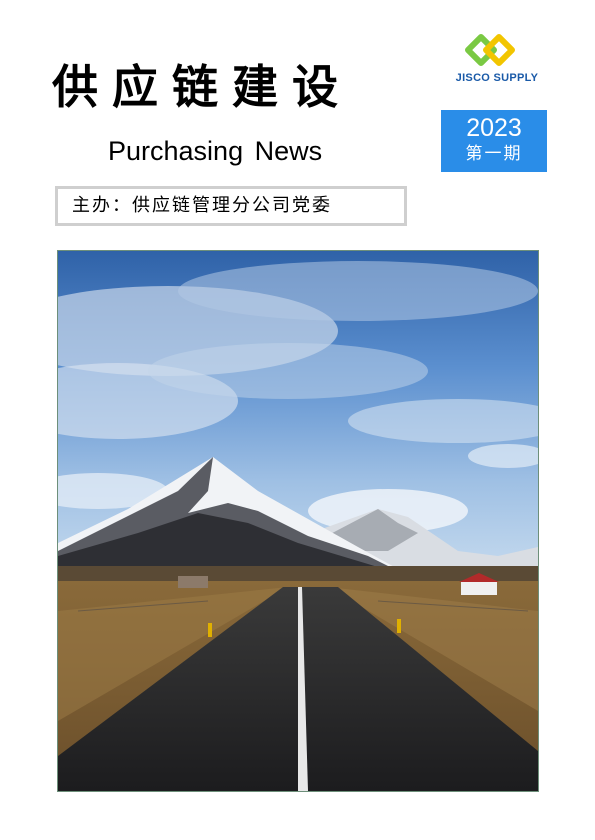 The height and width of the screenshot is (840, 595). What do you see at coordinates (215, 151) in the screenshot?
I see `magazine-subtitle: Purchasing News` at bounding box center [215, 151].